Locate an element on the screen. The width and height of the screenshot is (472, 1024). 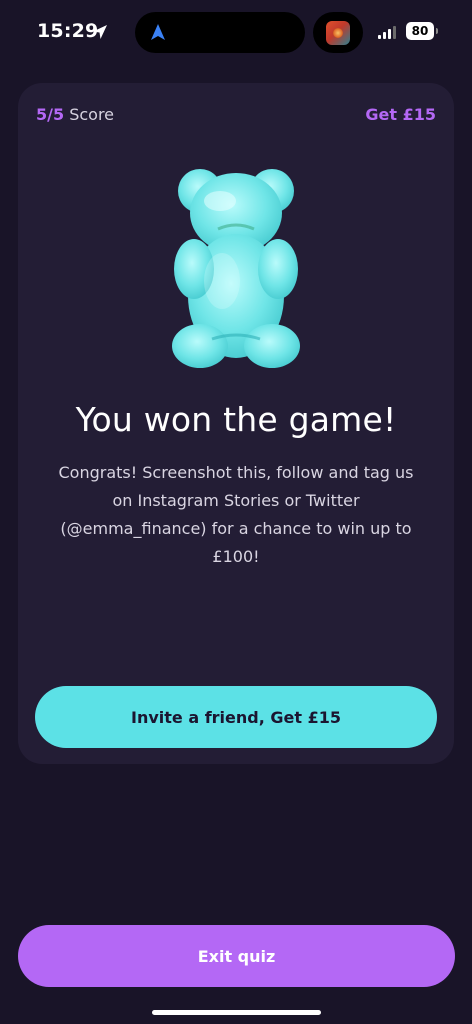
navigation-arrow-icon is located at coordinates (158, 32).